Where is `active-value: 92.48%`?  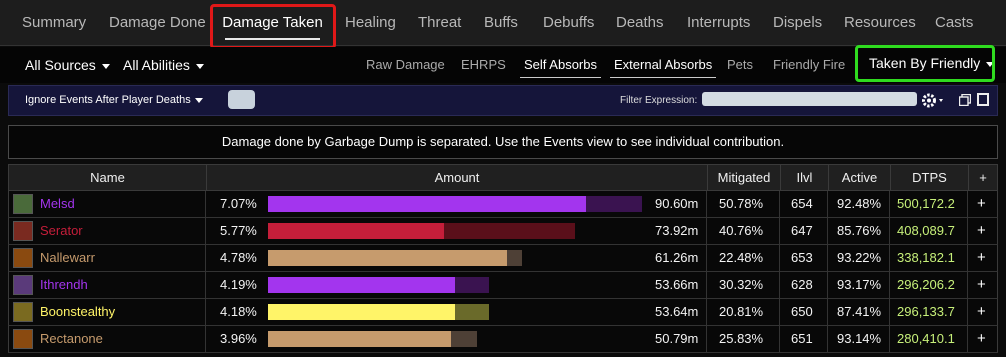
active-value: 92.48% is located at coordinates (859, 203).